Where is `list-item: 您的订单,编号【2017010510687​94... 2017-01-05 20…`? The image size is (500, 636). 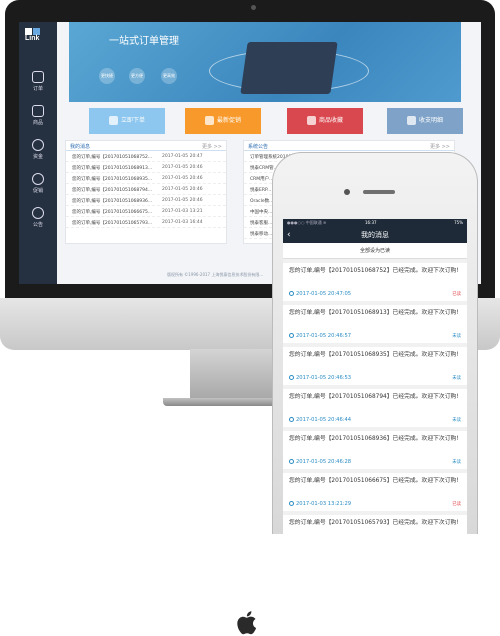
list-item: 您的订单,编号【2017010510687​94... 2017-01-05 20… is located at coordinates (146, 189).